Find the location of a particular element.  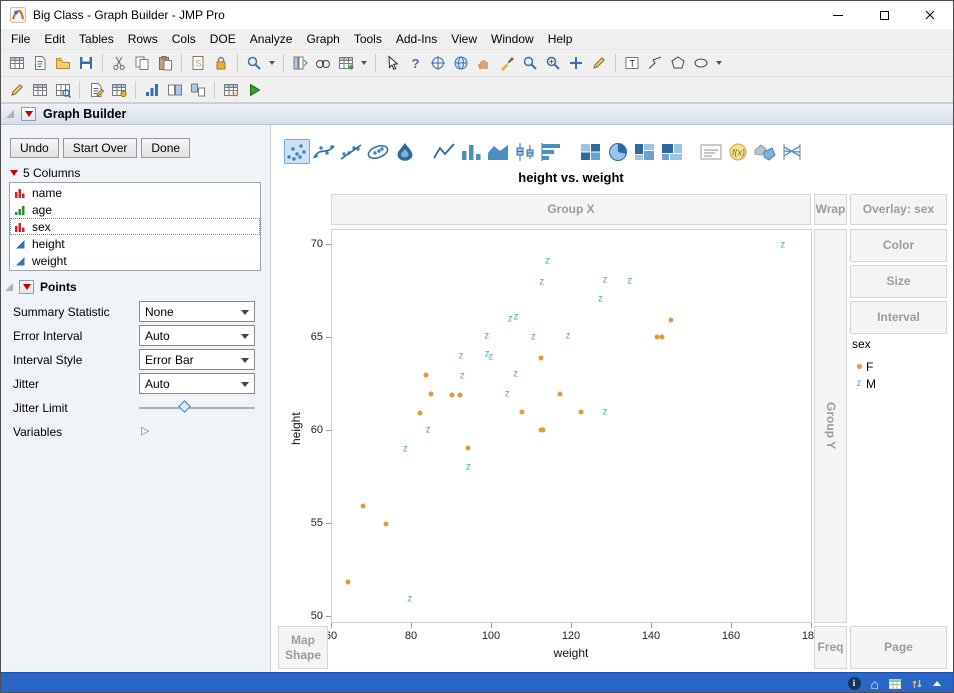

element-parallel is located at coordinates (792, 151).